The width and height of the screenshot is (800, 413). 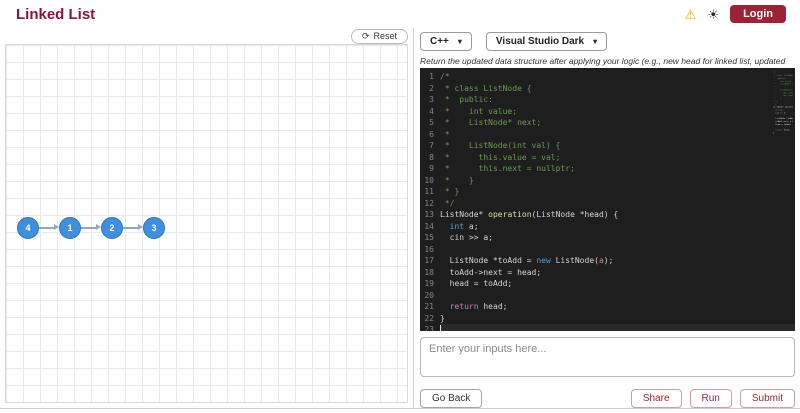 What do you see at coordinates (365, 35) in the screenshot?
I see `reset-icon: ⟳` at bounding box center [365, 35].